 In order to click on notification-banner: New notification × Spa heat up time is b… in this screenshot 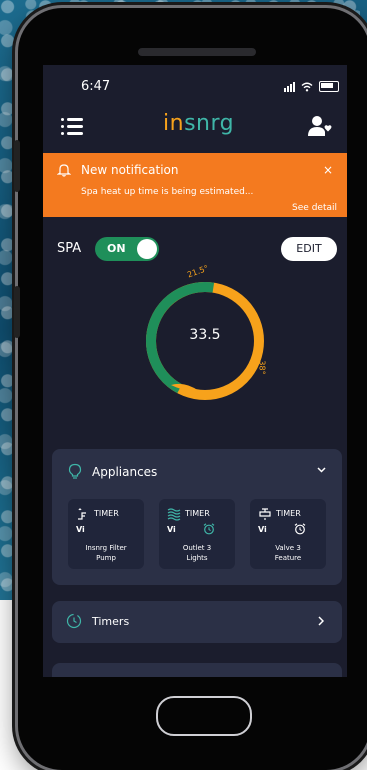, I will do `click(195, 185)`.